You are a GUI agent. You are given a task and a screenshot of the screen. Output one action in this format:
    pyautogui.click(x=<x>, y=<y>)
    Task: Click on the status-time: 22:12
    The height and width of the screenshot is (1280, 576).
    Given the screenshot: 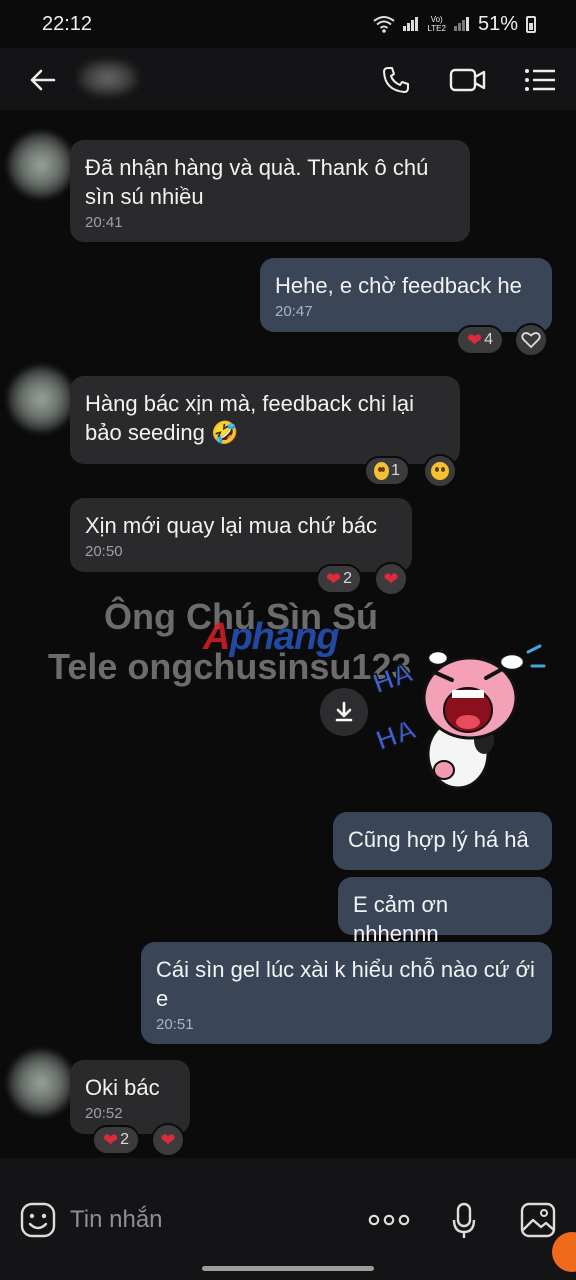 What is the action you would take?
    pyautogui.click(x=67, y=23)
    